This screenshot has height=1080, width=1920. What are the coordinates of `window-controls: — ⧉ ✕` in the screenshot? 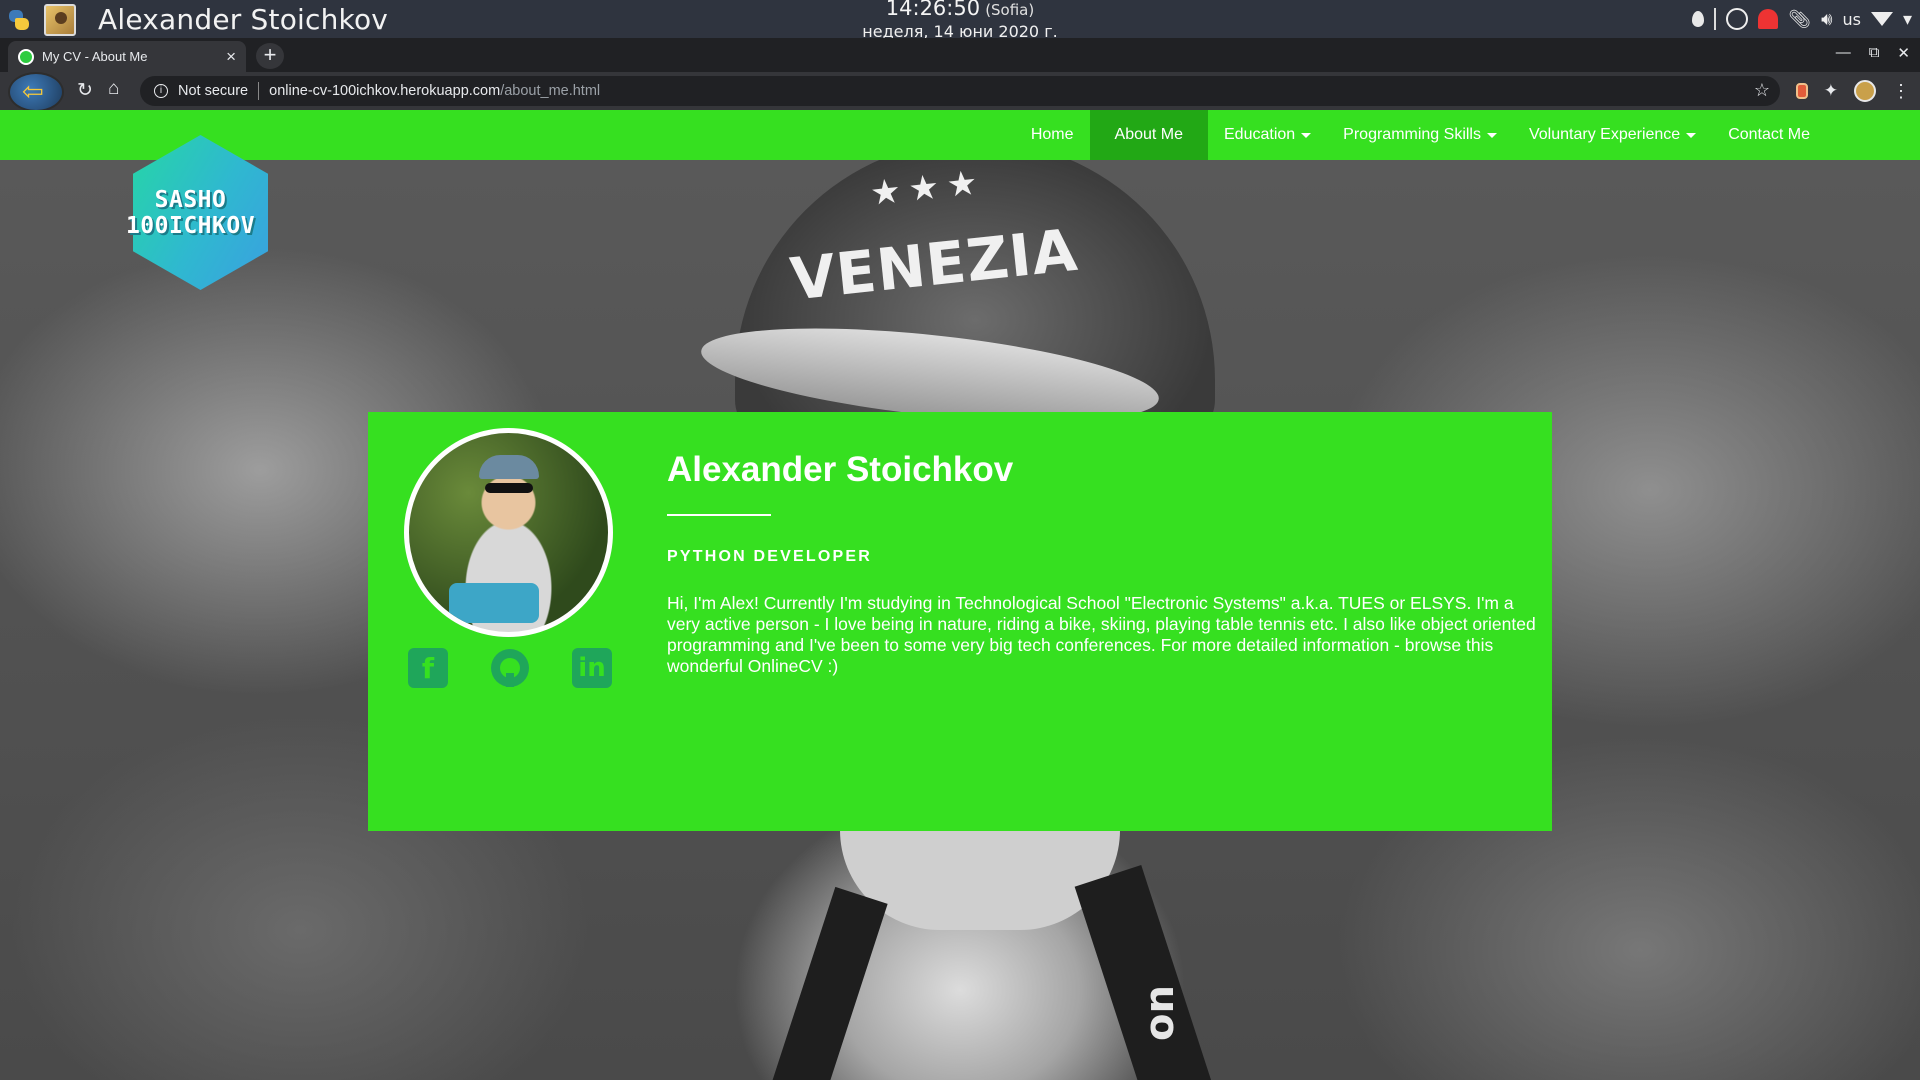 It's located at (1873, 53).